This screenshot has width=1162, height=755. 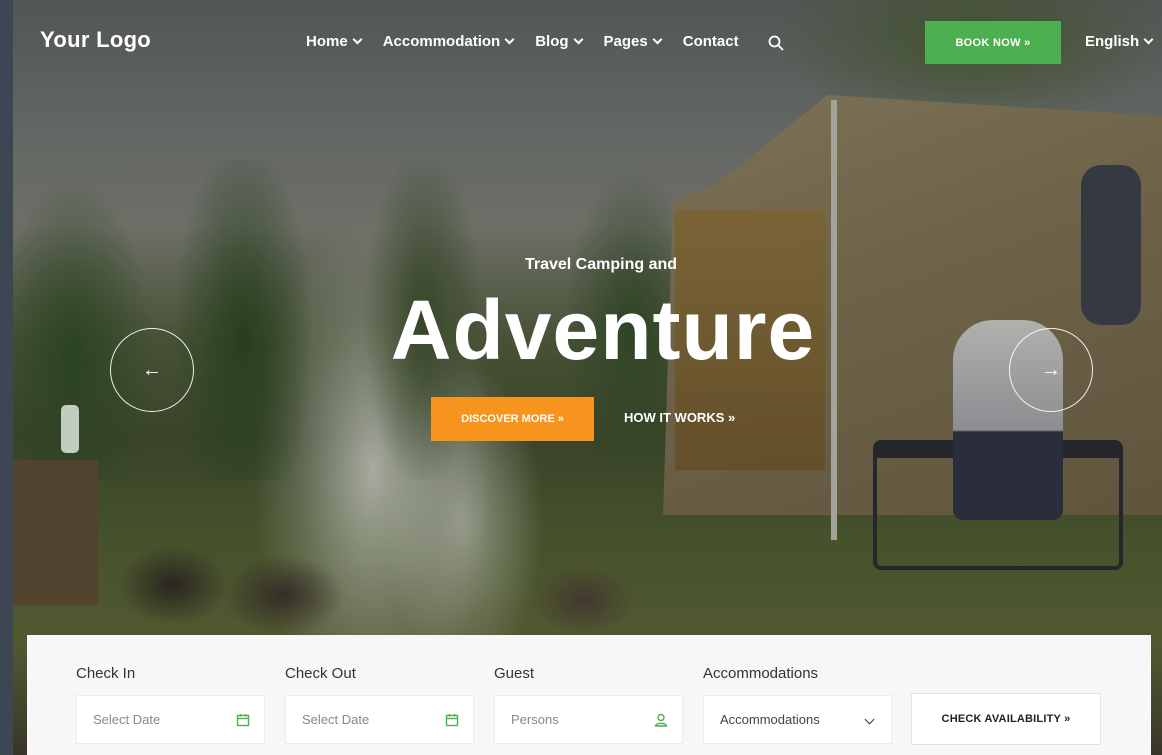 I want to click on check-out-placeholder: Select Date, so click(x=336, y=719).